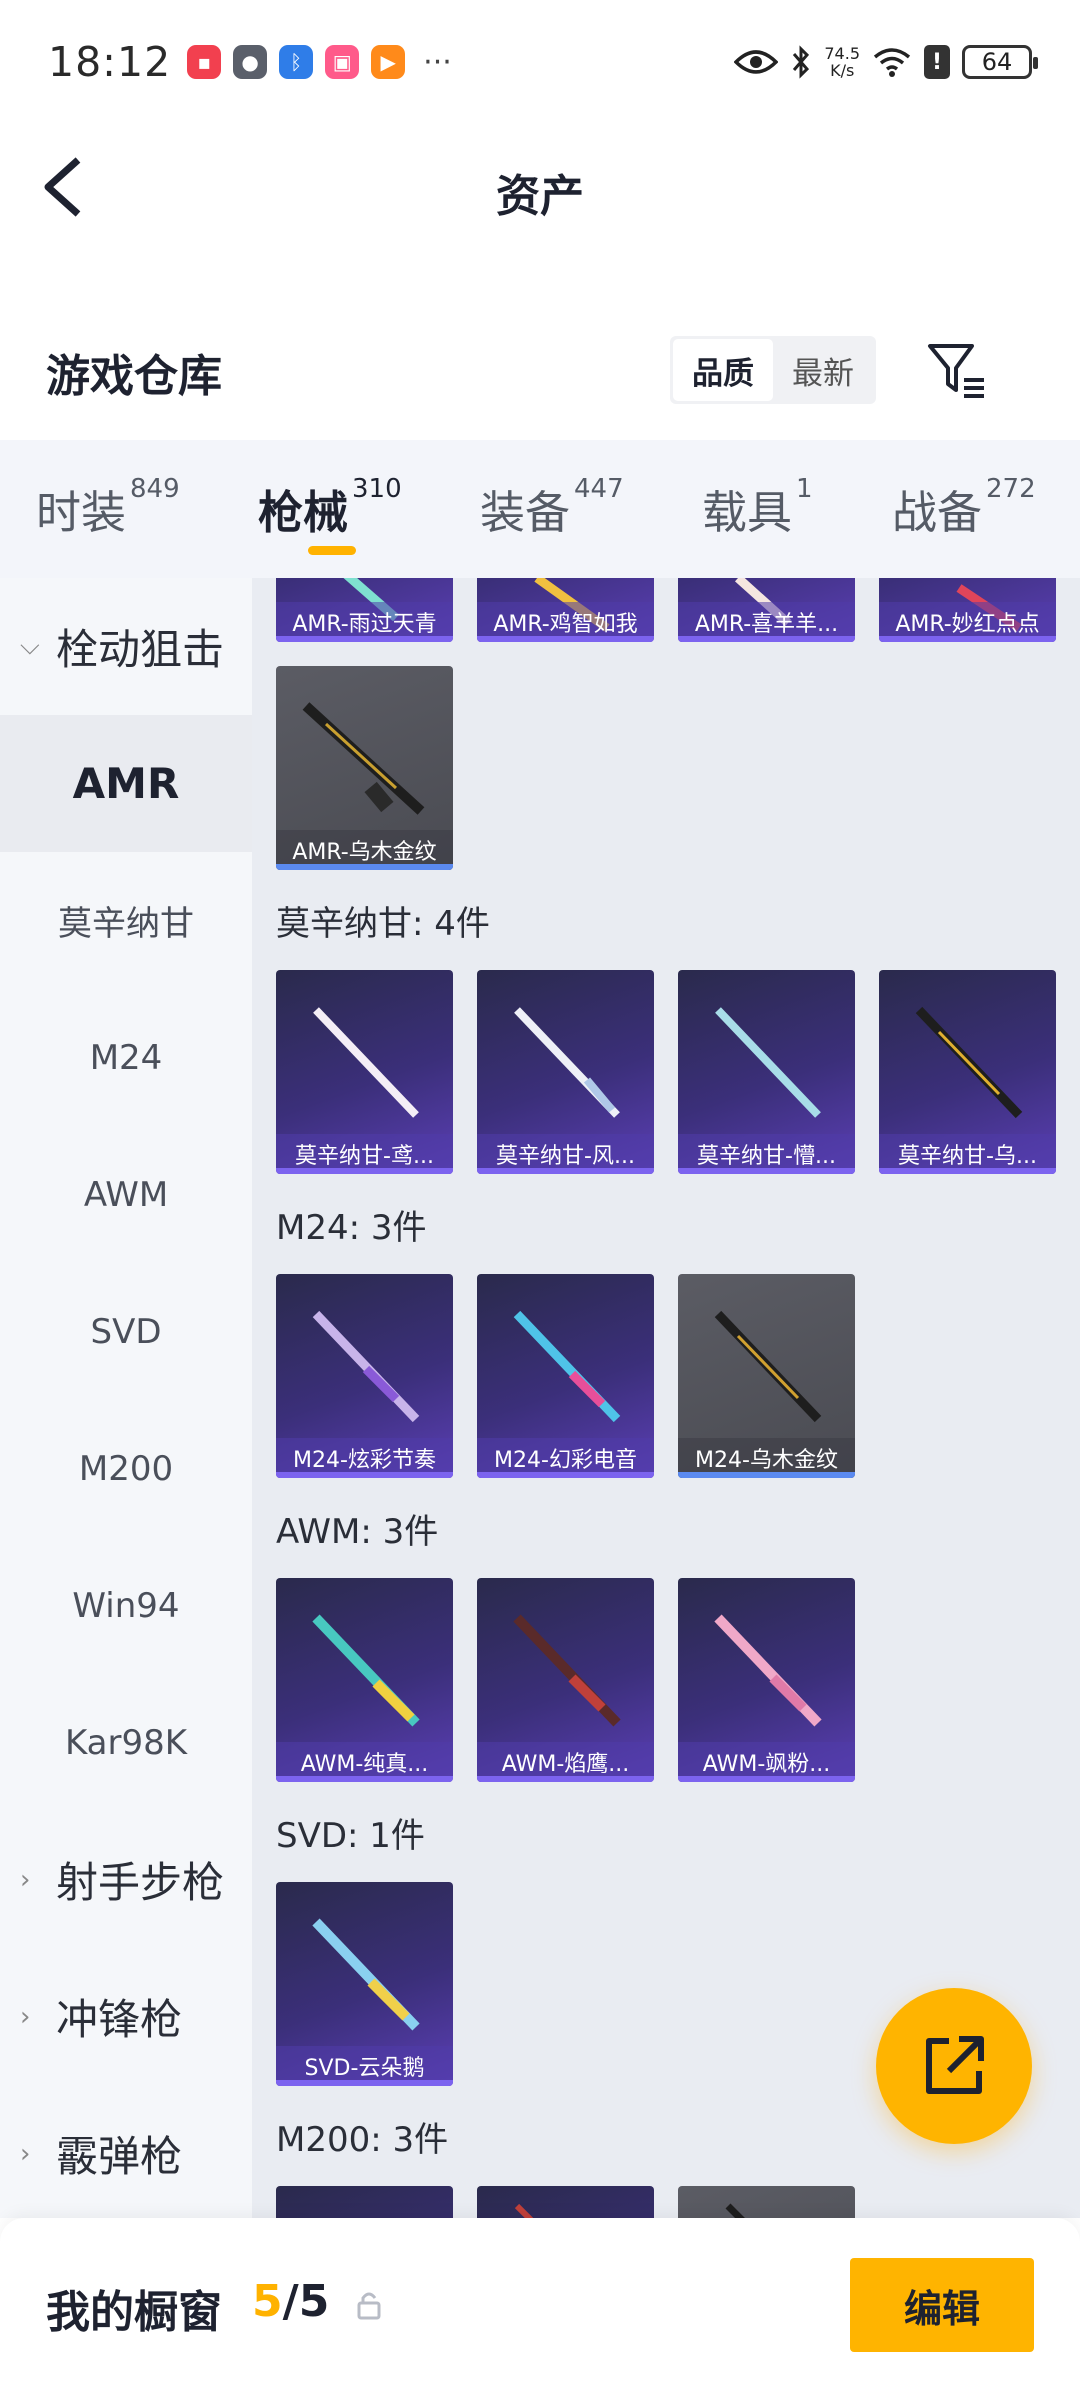 This screenshot has width=1080, height=2382. What do you see at coordinates (134, 376) in the screenshot?
I see `warehouse-title: 游戏仓库` at bounding box center [134, 376].